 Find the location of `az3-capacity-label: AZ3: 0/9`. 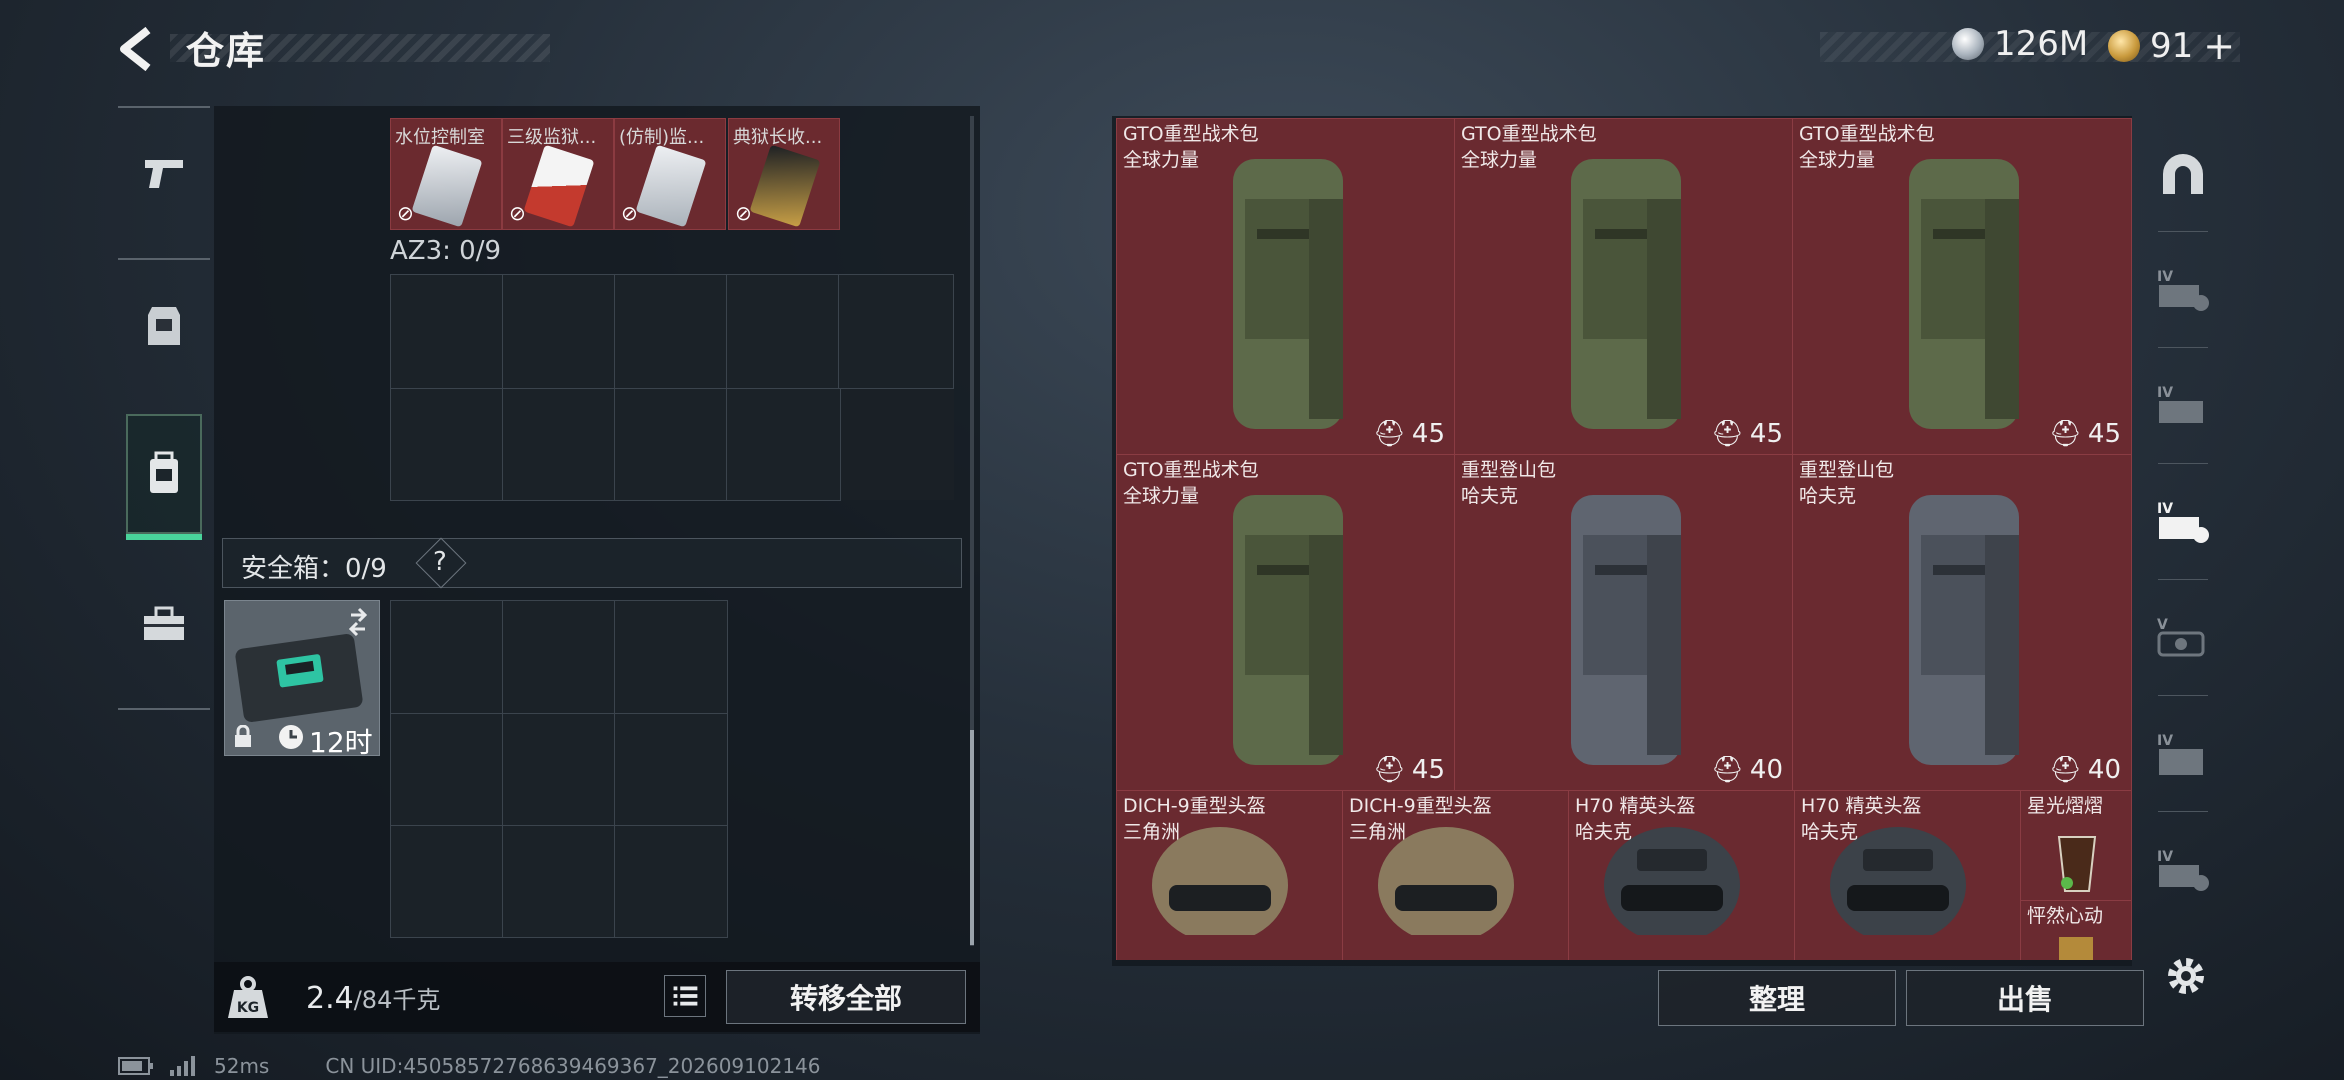

az3-capacity-label: AZ3: 0/9 is located at coordinates (446, 251).